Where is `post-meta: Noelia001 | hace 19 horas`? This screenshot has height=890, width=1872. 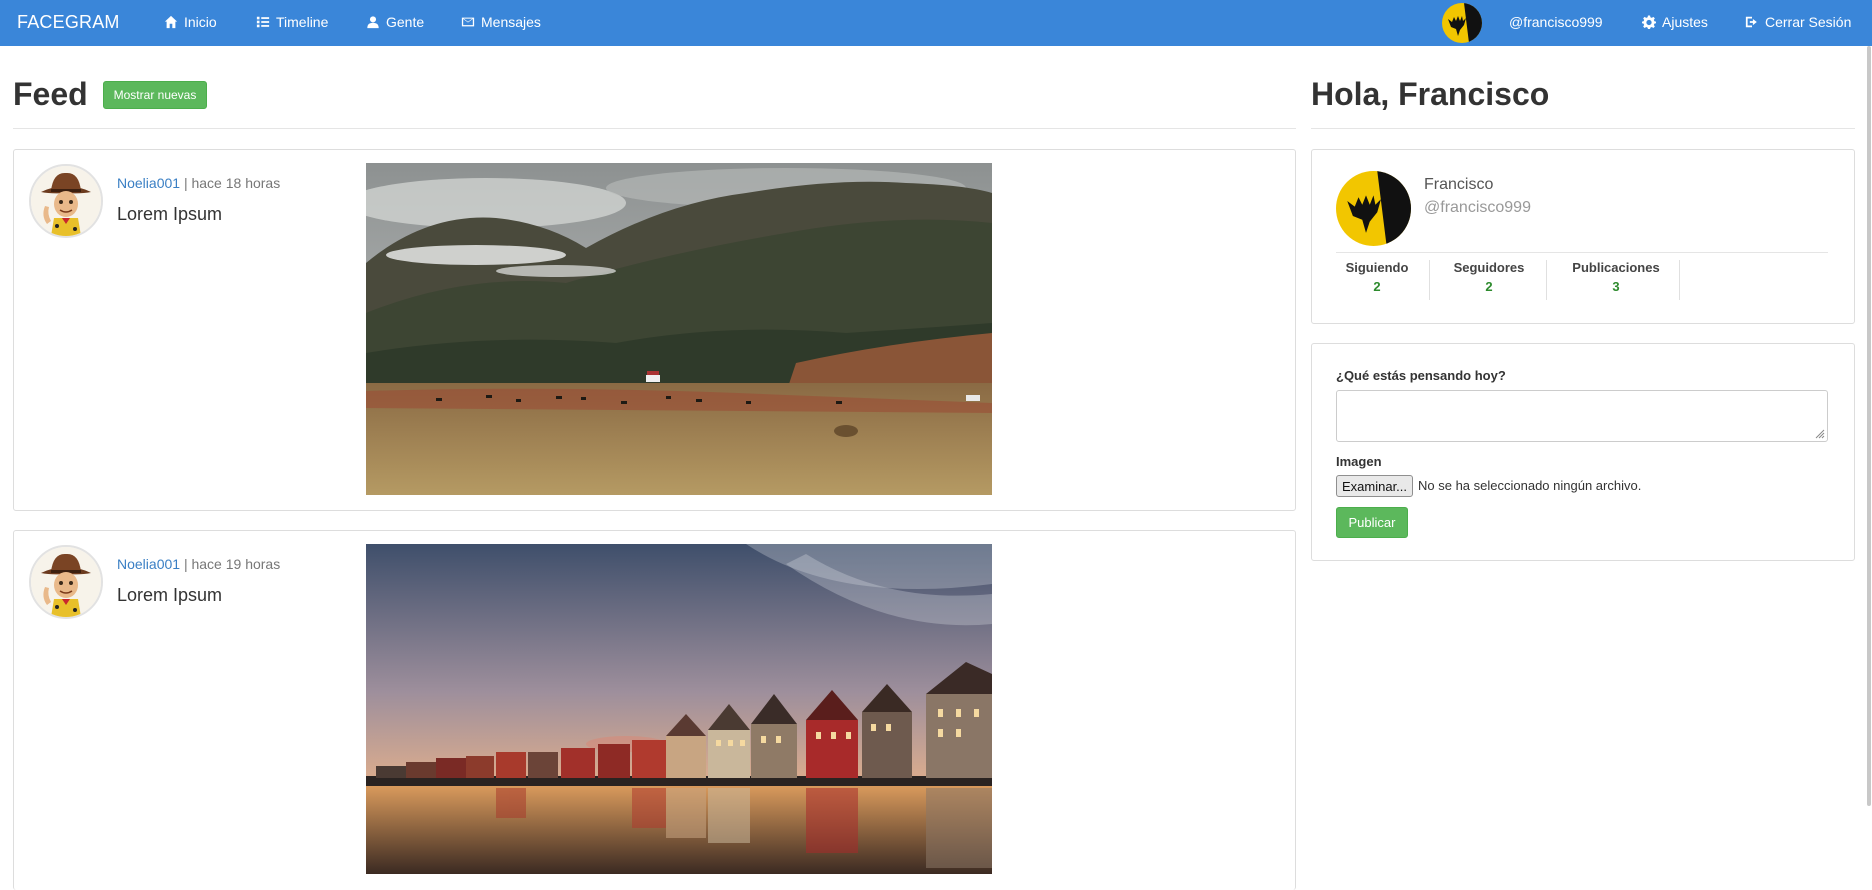
post-meta: Noelia001 | hace 19 horas is located at coordinates (198, 564).